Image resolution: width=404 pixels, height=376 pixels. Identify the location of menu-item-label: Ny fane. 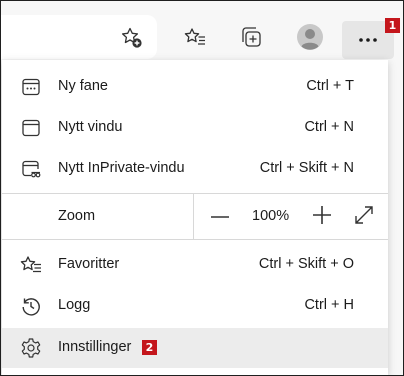
(83, 86).